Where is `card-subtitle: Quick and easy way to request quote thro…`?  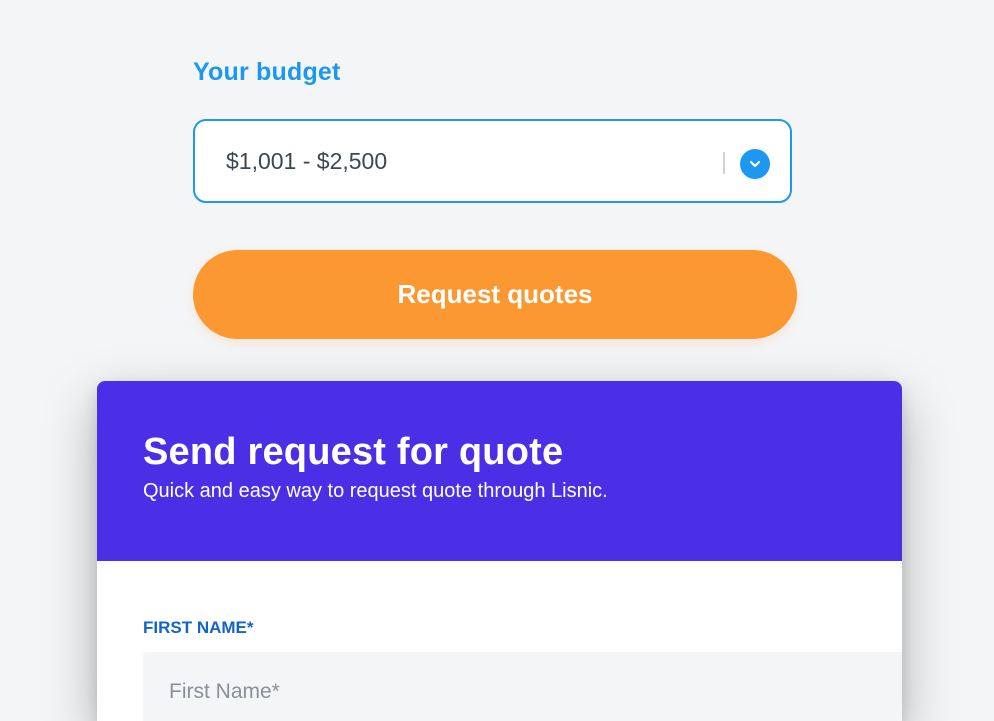 card-subtitle: Quick and easy way to request quote thro… is located at coordinates (375, 491).